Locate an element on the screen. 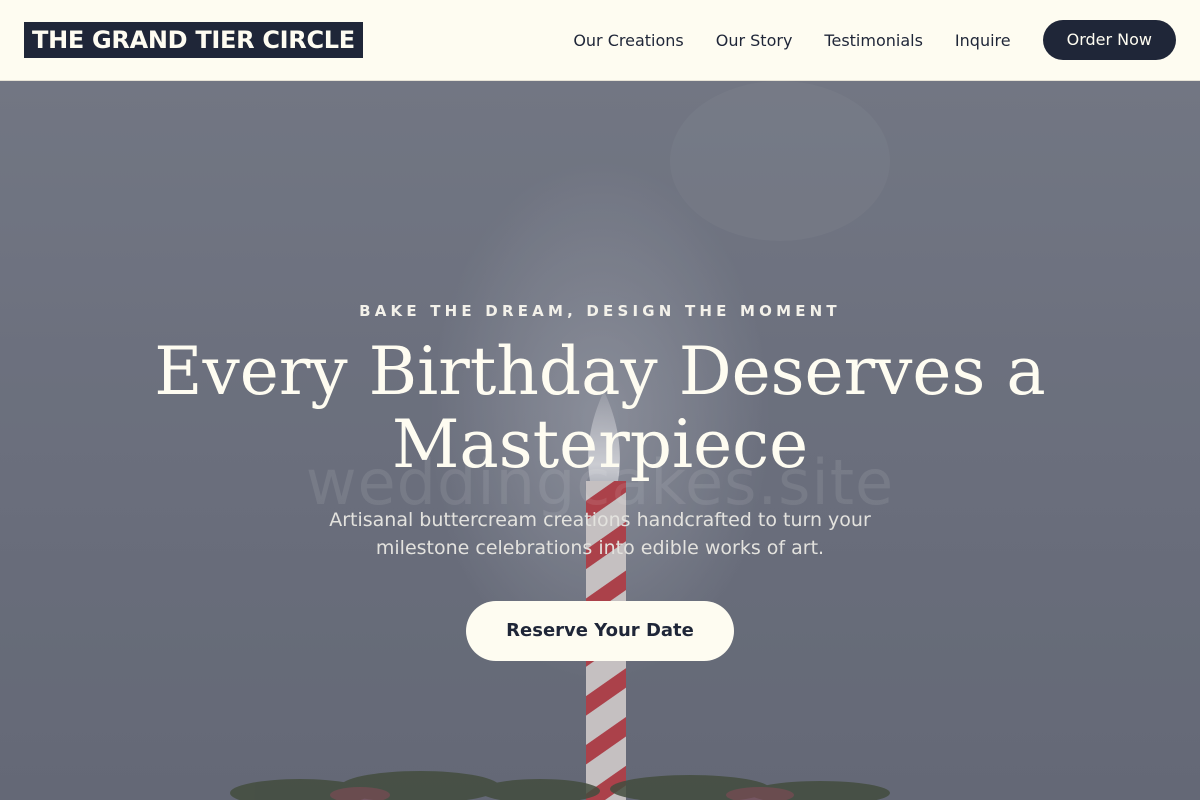  nav-link-testimonials: Testimonials is located at coordinates (873, 40).